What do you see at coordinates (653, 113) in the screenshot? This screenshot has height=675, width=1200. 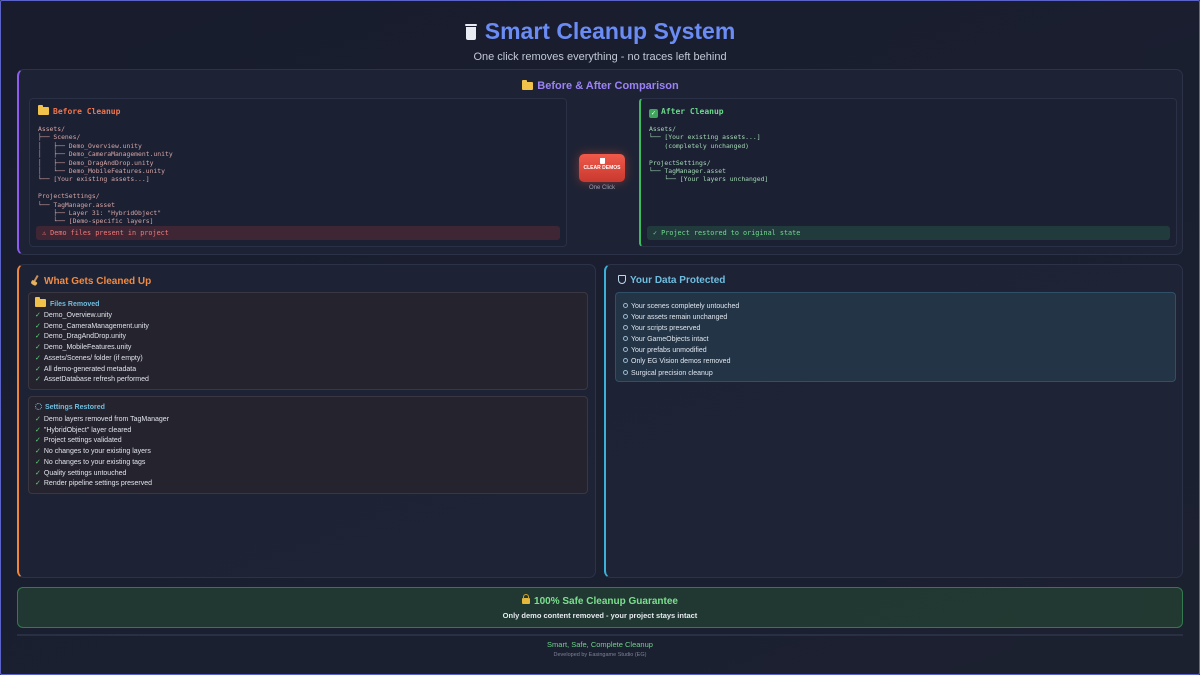 I see `check-box-icon: ✓` at bounding box center [653, 113].